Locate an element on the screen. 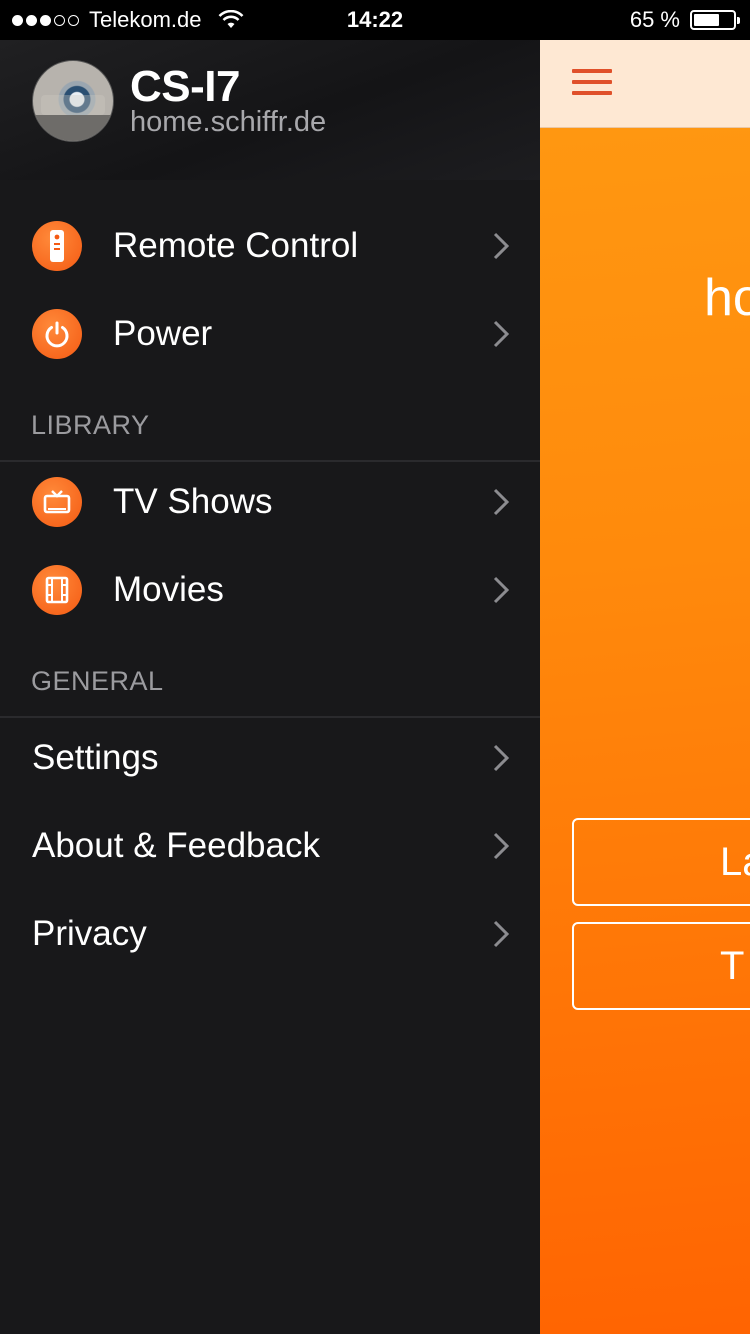 The width and height of the screenshot is (750, 1334). hamburger-icon is located at coordinates (592, 83).